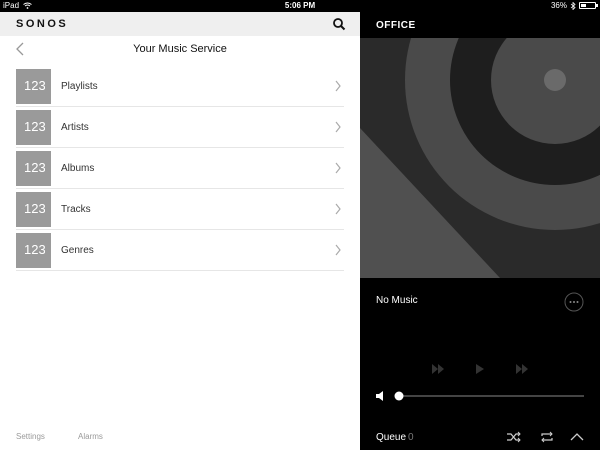  I want to click on page-header: Your Music Service, so click(180, 49).